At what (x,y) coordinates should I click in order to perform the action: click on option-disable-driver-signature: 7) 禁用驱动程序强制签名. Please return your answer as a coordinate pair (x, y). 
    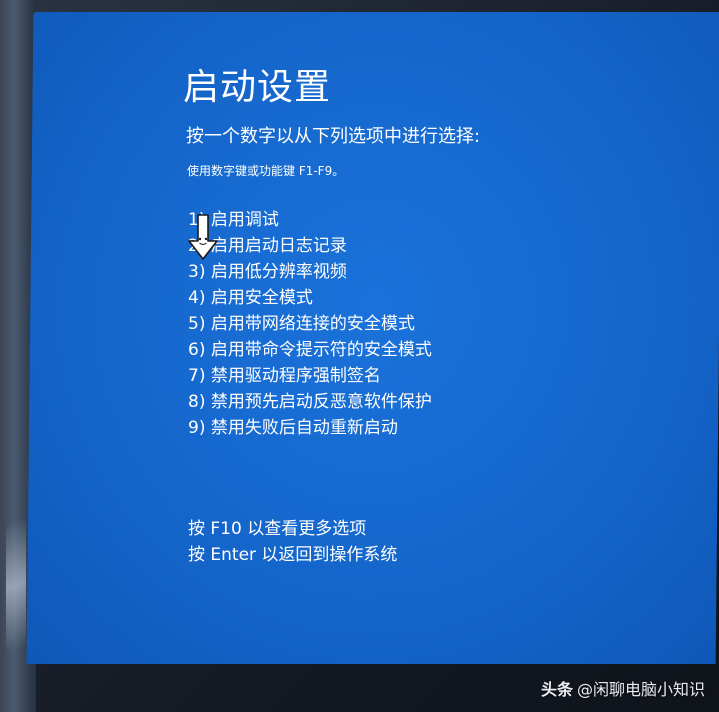
    Looking at the image, I should click on (310, 376).